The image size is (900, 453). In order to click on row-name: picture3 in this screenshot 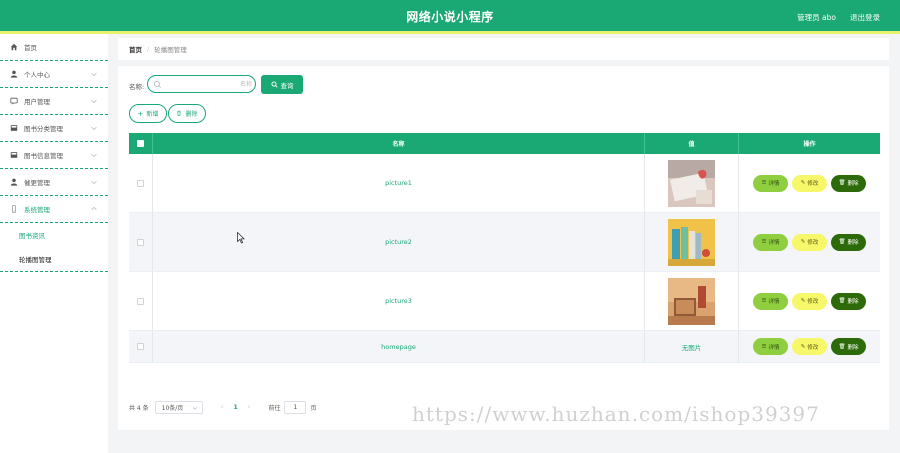, I will do `click(399, 301)`.